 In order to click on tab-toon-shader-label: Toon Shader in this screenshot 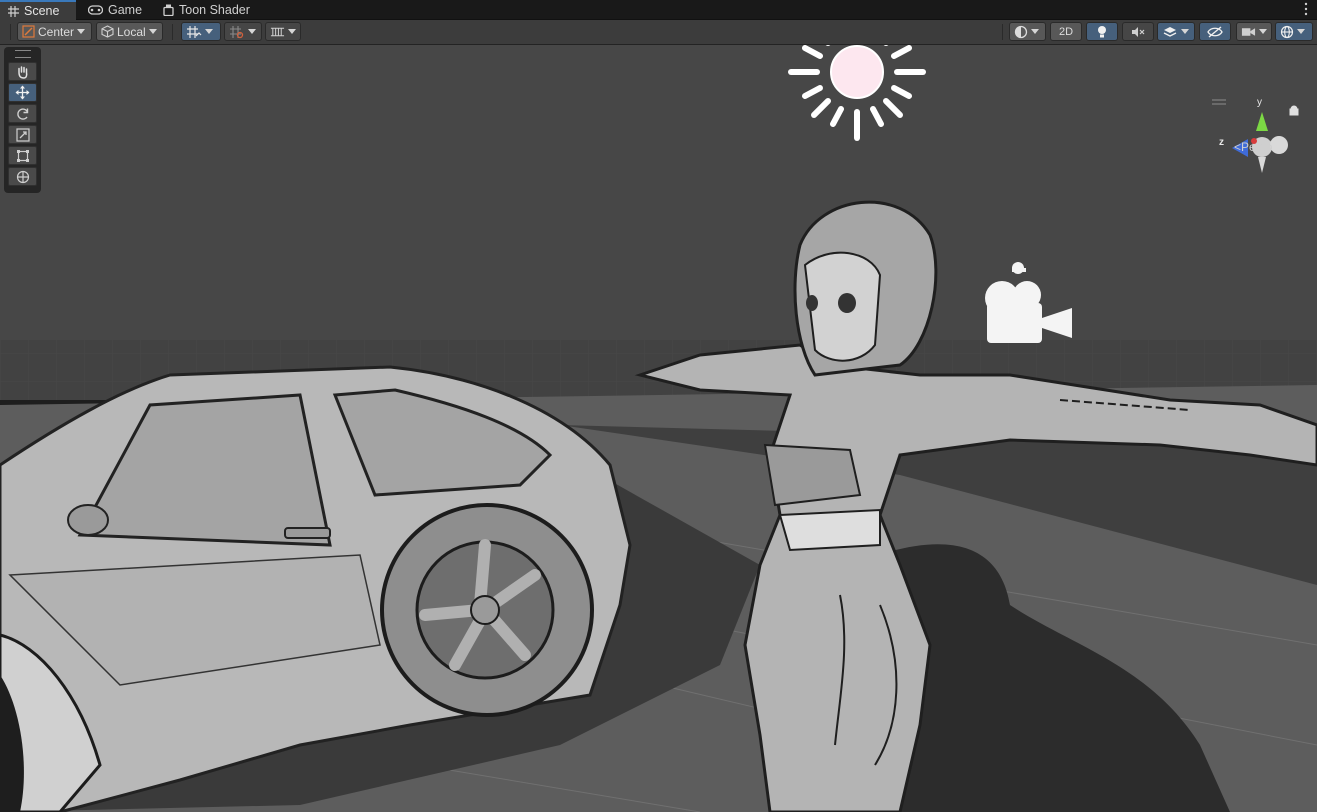, I will do `click(214, 9)`.